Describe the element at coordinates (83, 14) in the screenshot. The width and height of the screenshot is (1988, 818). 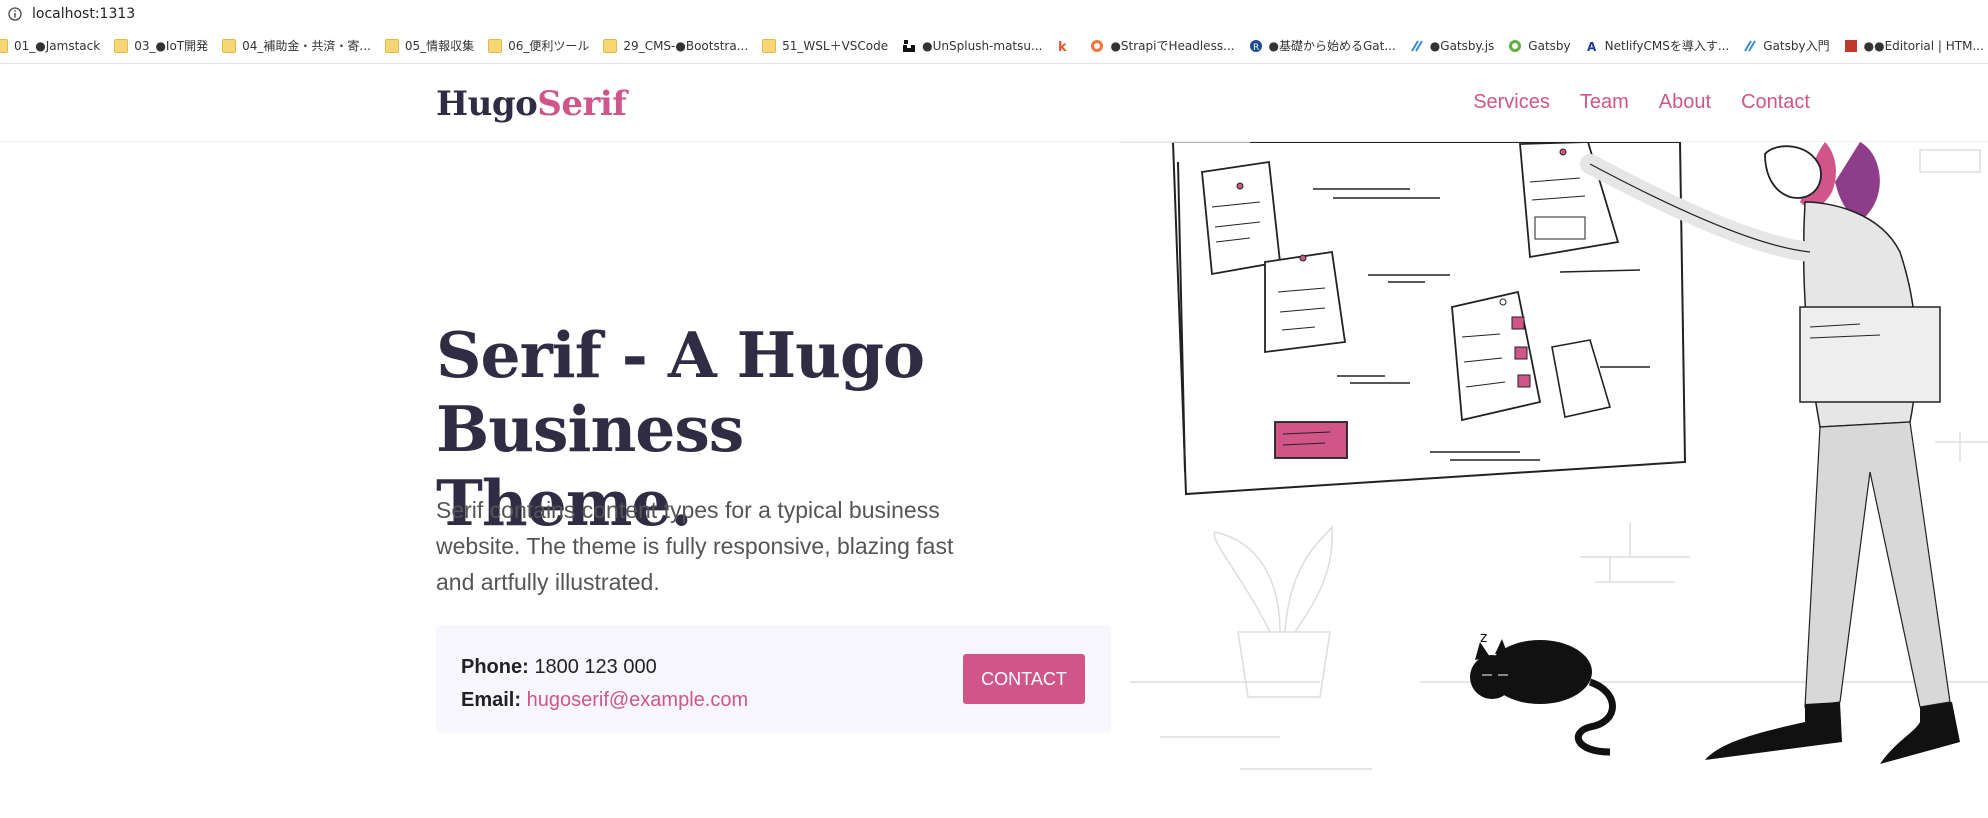
I see `url-text: localhost:1313` at that location.